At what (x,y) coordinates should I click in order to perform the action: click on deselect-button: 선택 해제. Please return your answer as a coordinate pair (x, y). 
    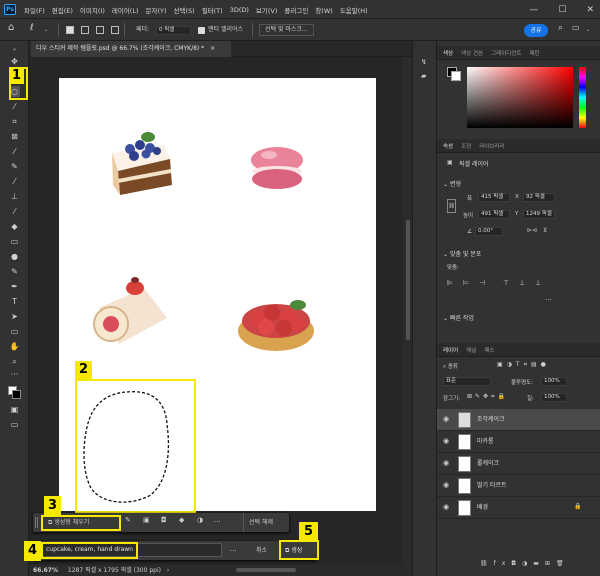
    Looking at the image, I should click on (258, 522).